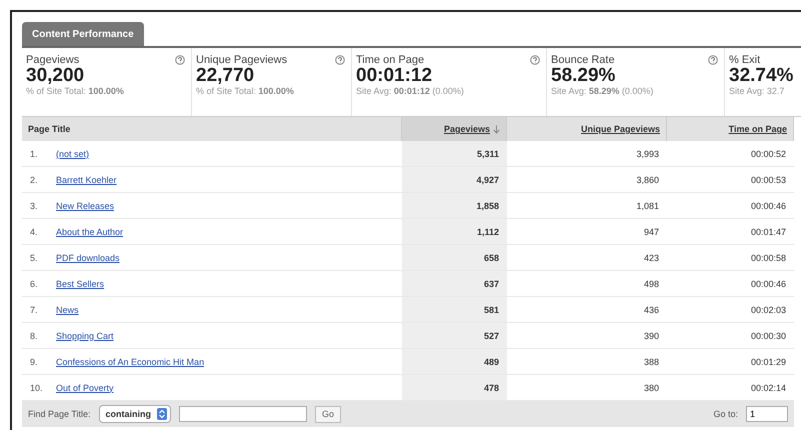 The height and width of the screenshot is (430, 801). I want to click on page-title-link: PDF downloads, so click(88, 257).